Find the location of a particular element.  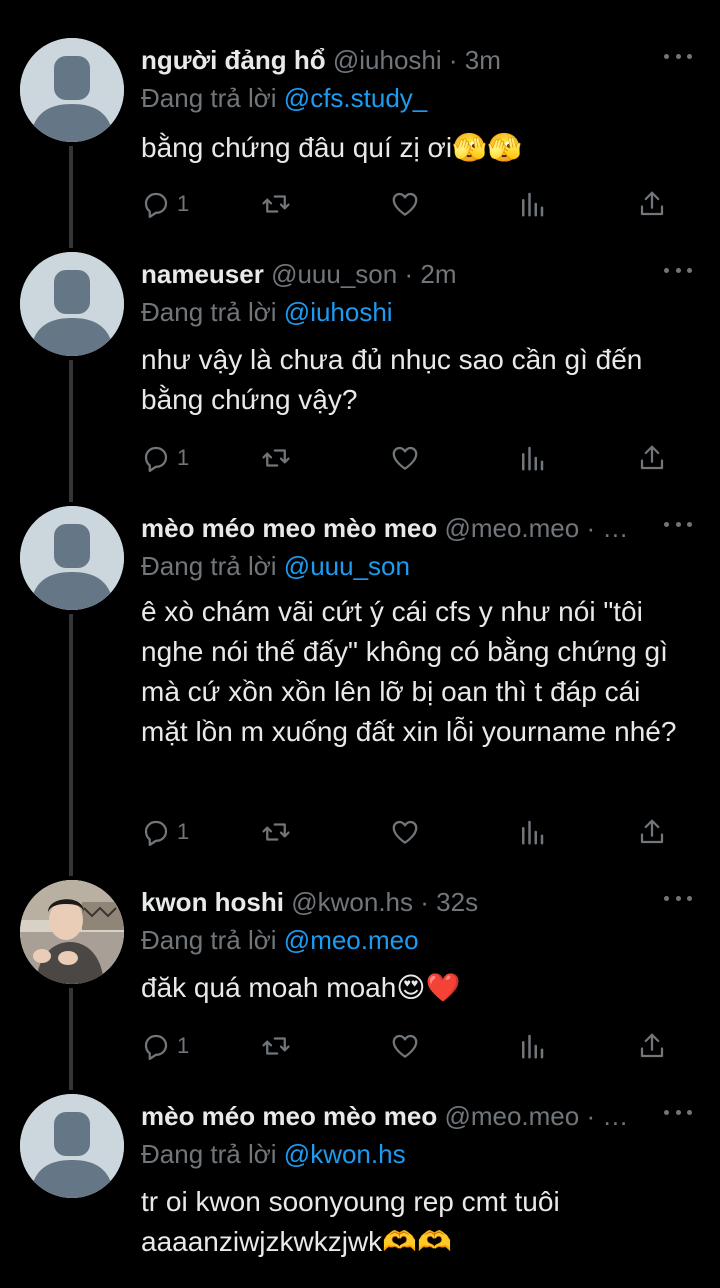

replying-to: Đang trả lời @kwon.hs is located at coordinates (273, 1154).